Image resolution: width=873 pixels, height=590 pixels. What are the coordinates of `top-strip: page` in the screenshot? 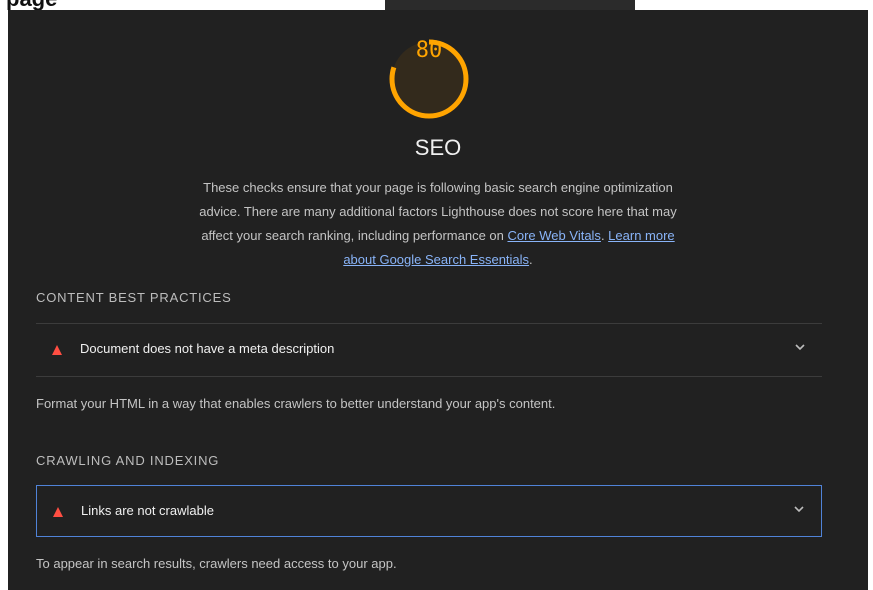 It's located at (436, 5).